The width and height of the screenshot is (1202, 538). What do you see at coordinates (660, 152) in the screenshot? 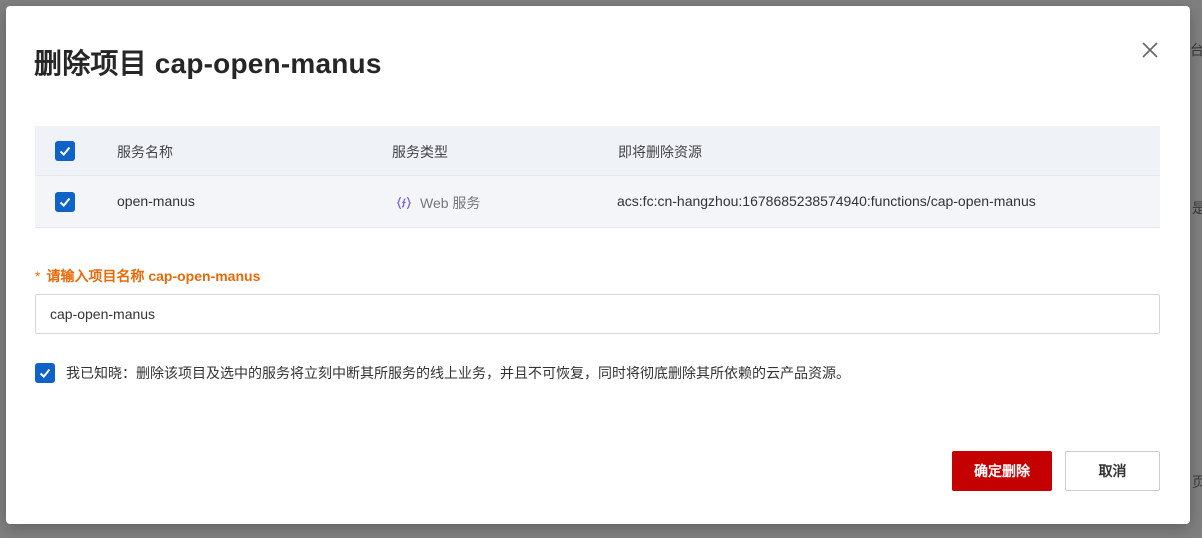
I see `column-header-resource: 即将删除资源` at bounding box center [660, 152].